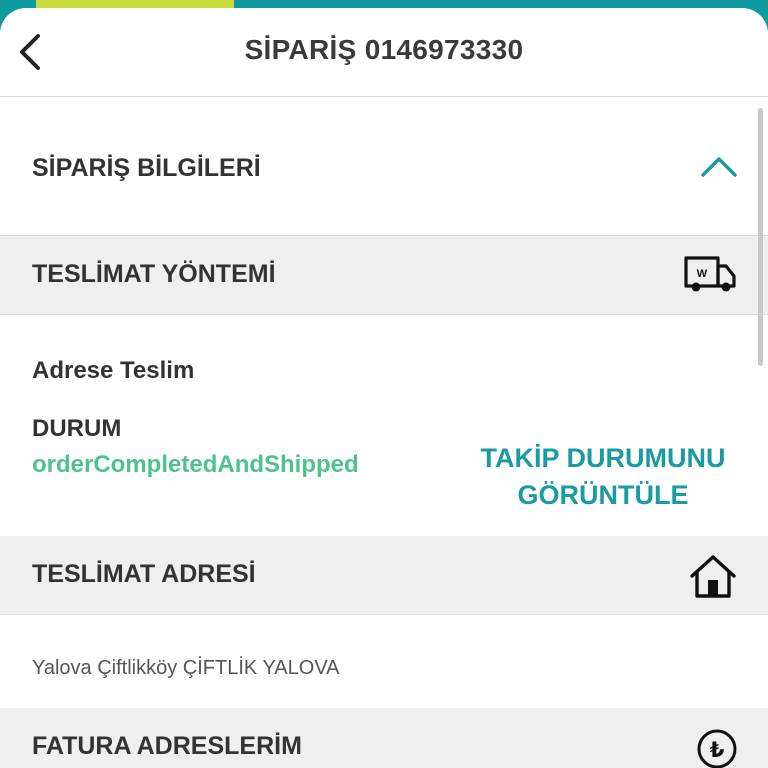 This screenshot has height=768, width=768. Describe the element at coordinates (146, 168) in the screenshot. I see `order-info-title: SİPARİŞ BİLGİLERİ` at that location.